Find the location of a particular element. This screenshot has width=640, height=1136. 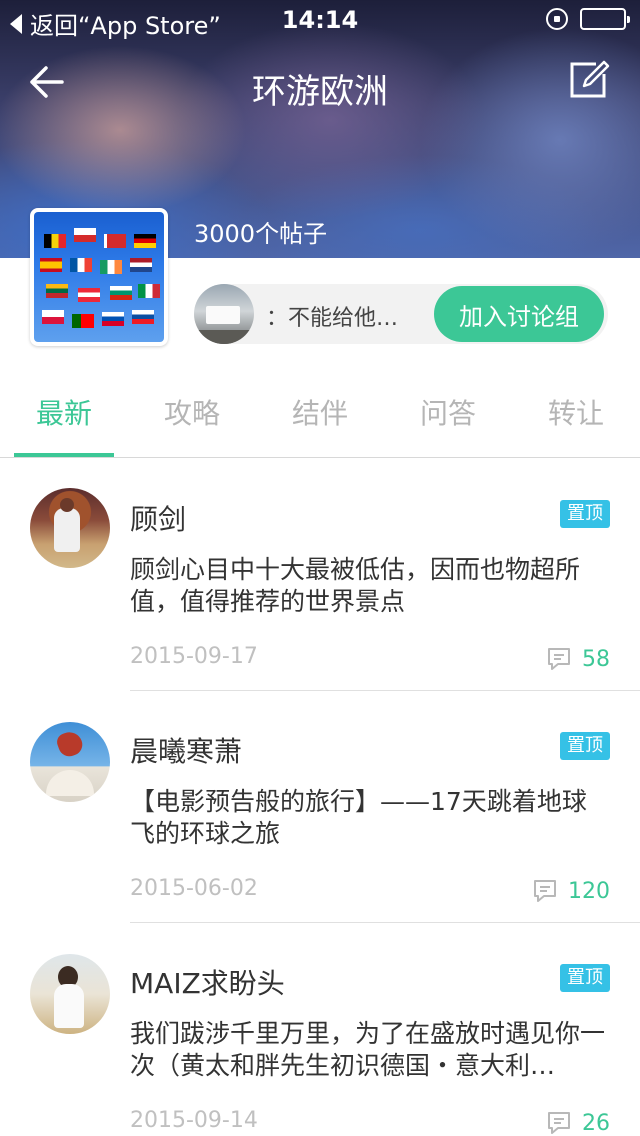

comment-count: 120 is located at coordinates (571, 891).